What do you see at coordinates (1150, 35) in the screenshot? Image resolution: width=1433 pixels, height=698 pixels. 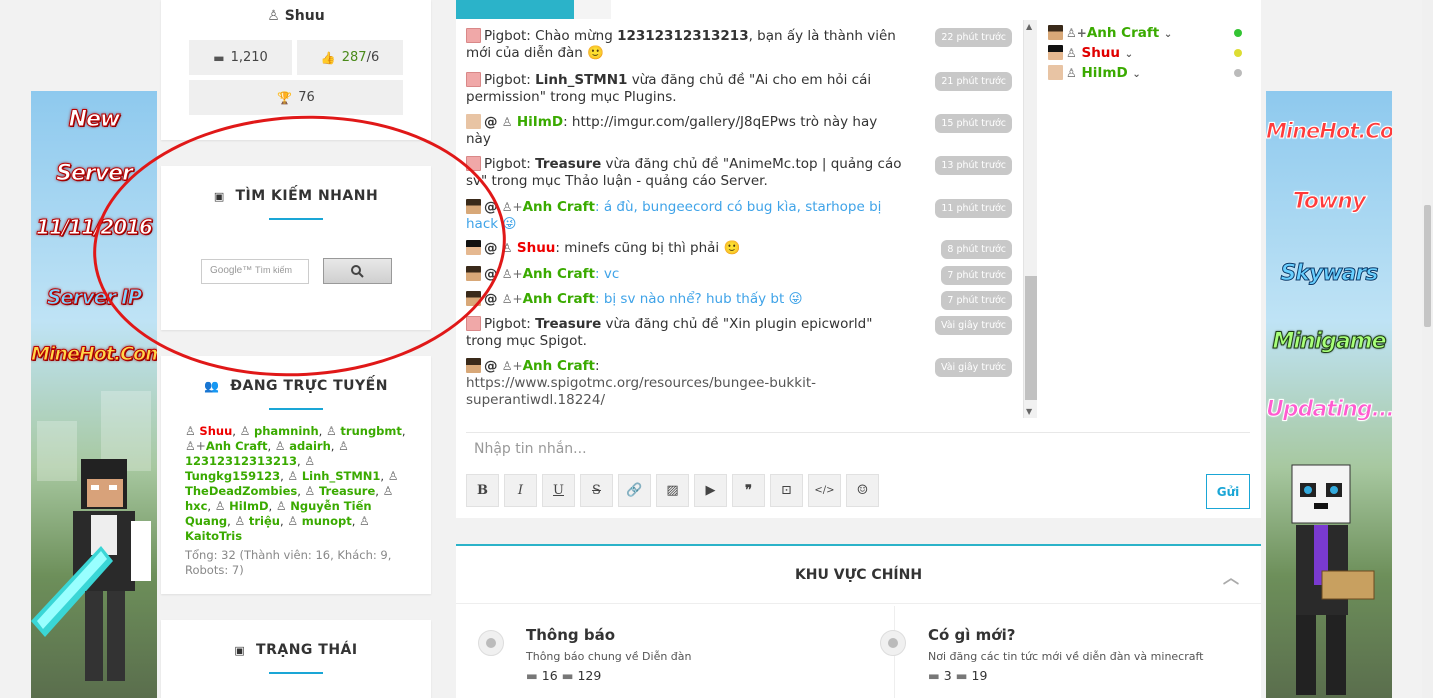 I see `chat-user: ♙+Anh Craft ⌄` at bounding box center [1150, 35].